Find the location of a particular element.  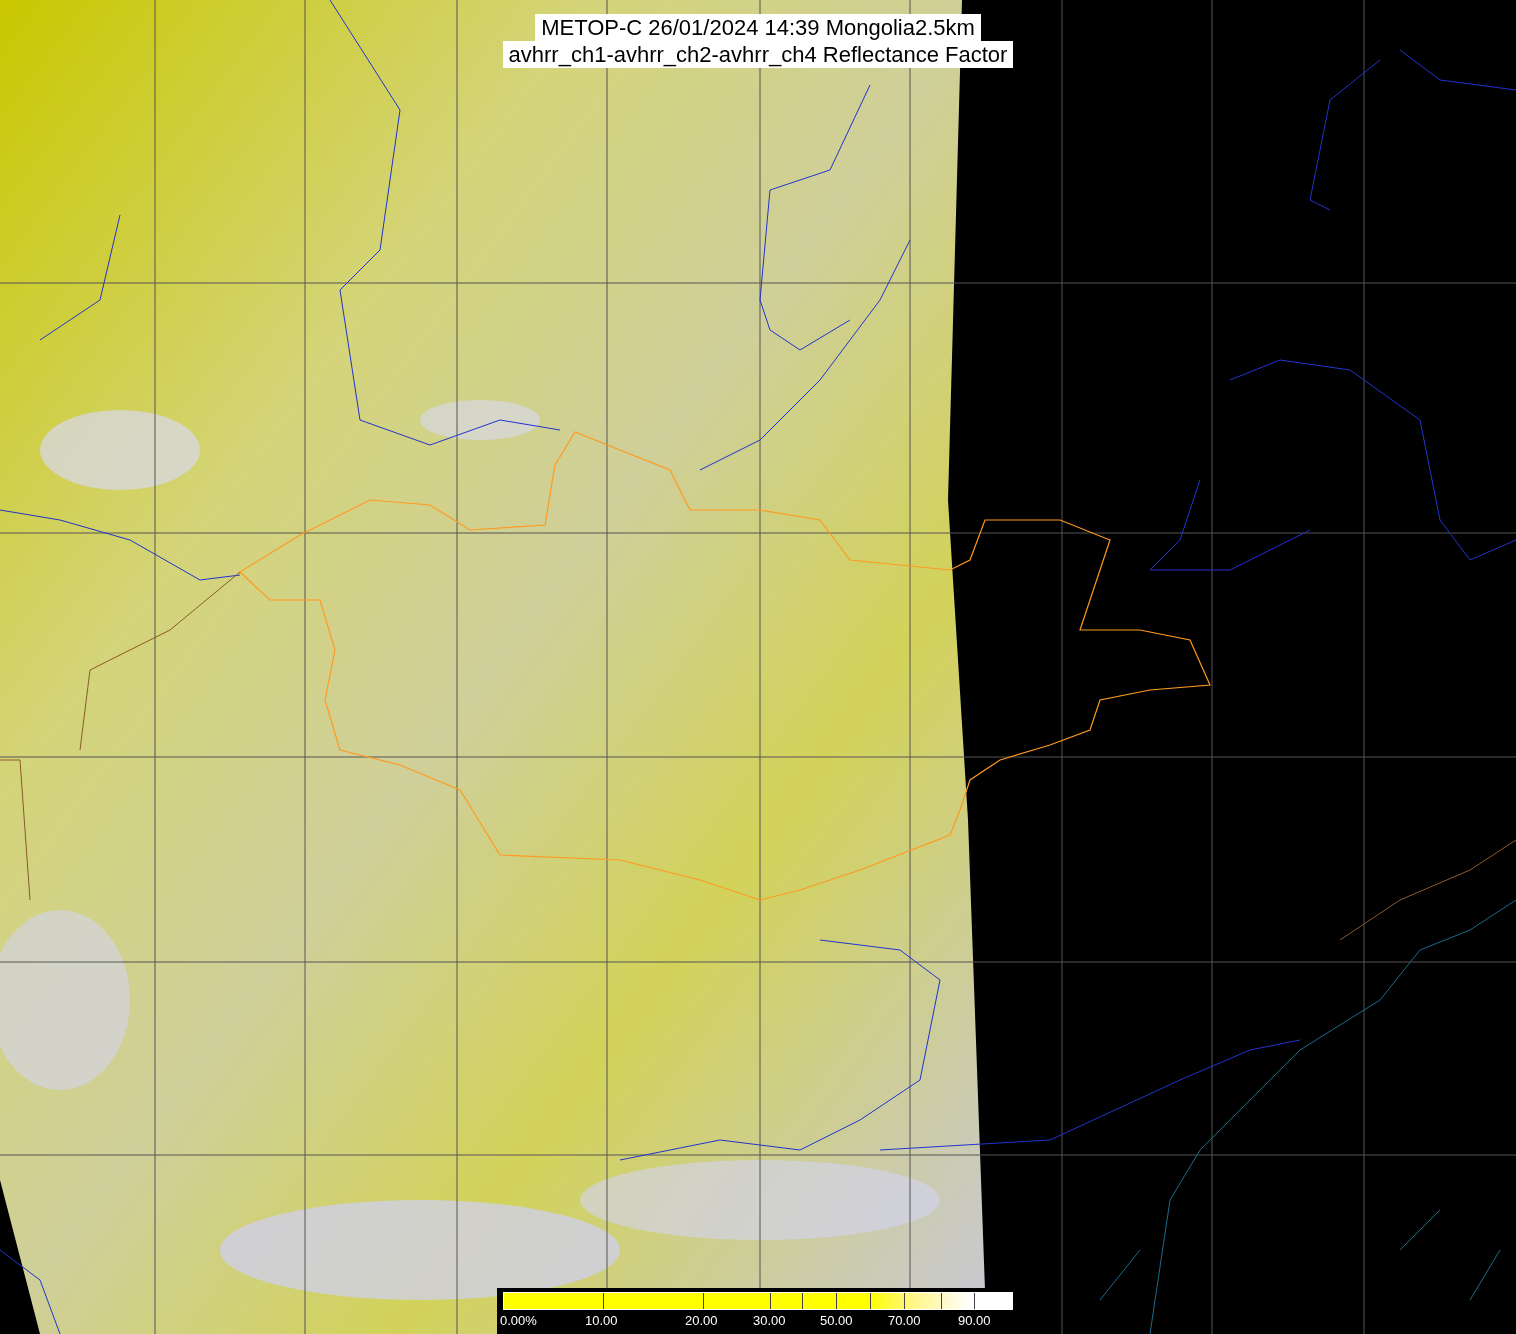

map-title: METOP-C 26/01/2024 14:39 Mongolia2.5km is located at coordinates (758, 27).